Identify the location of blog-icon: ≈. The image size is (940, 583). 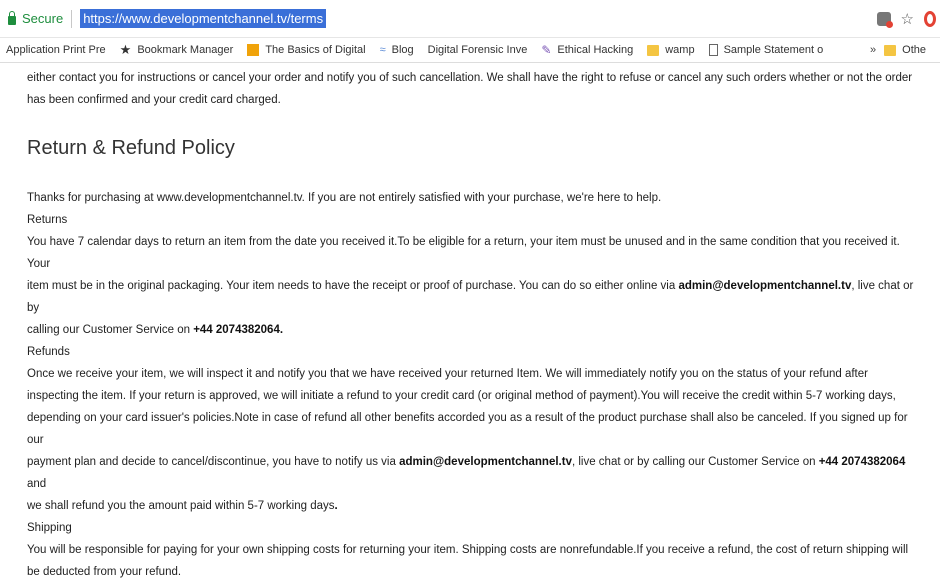
(382, 50).